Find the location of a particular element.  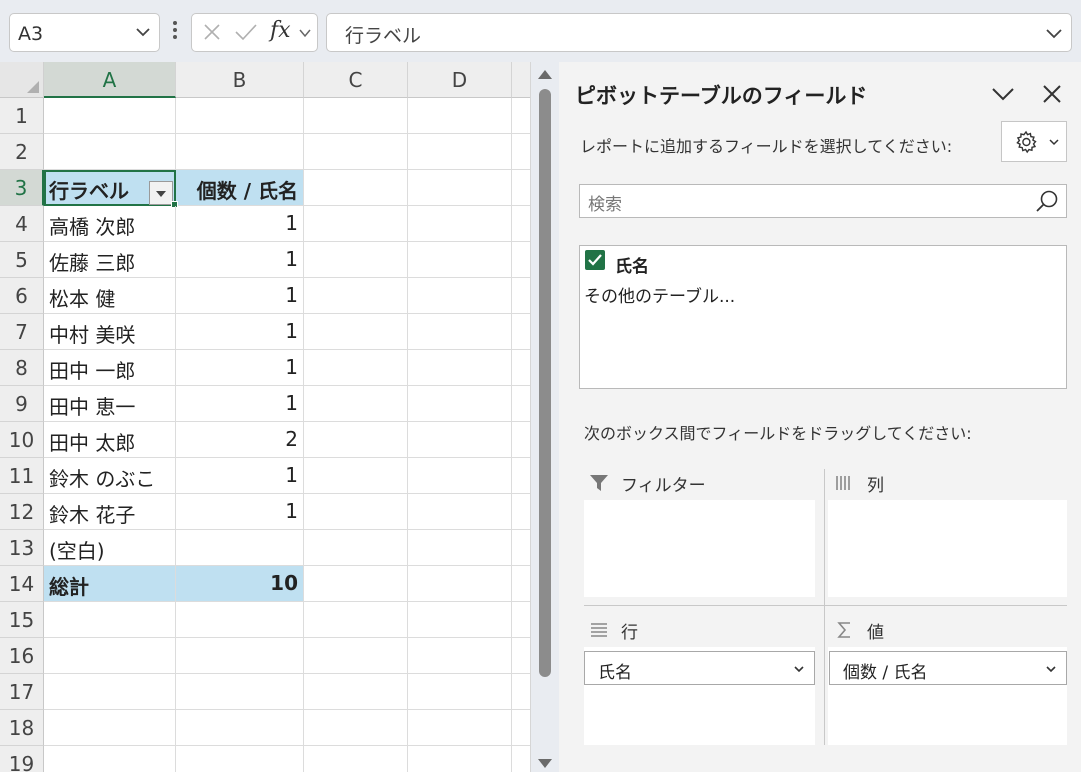

row-header-5: 5 is located at coordinates (22, 260).